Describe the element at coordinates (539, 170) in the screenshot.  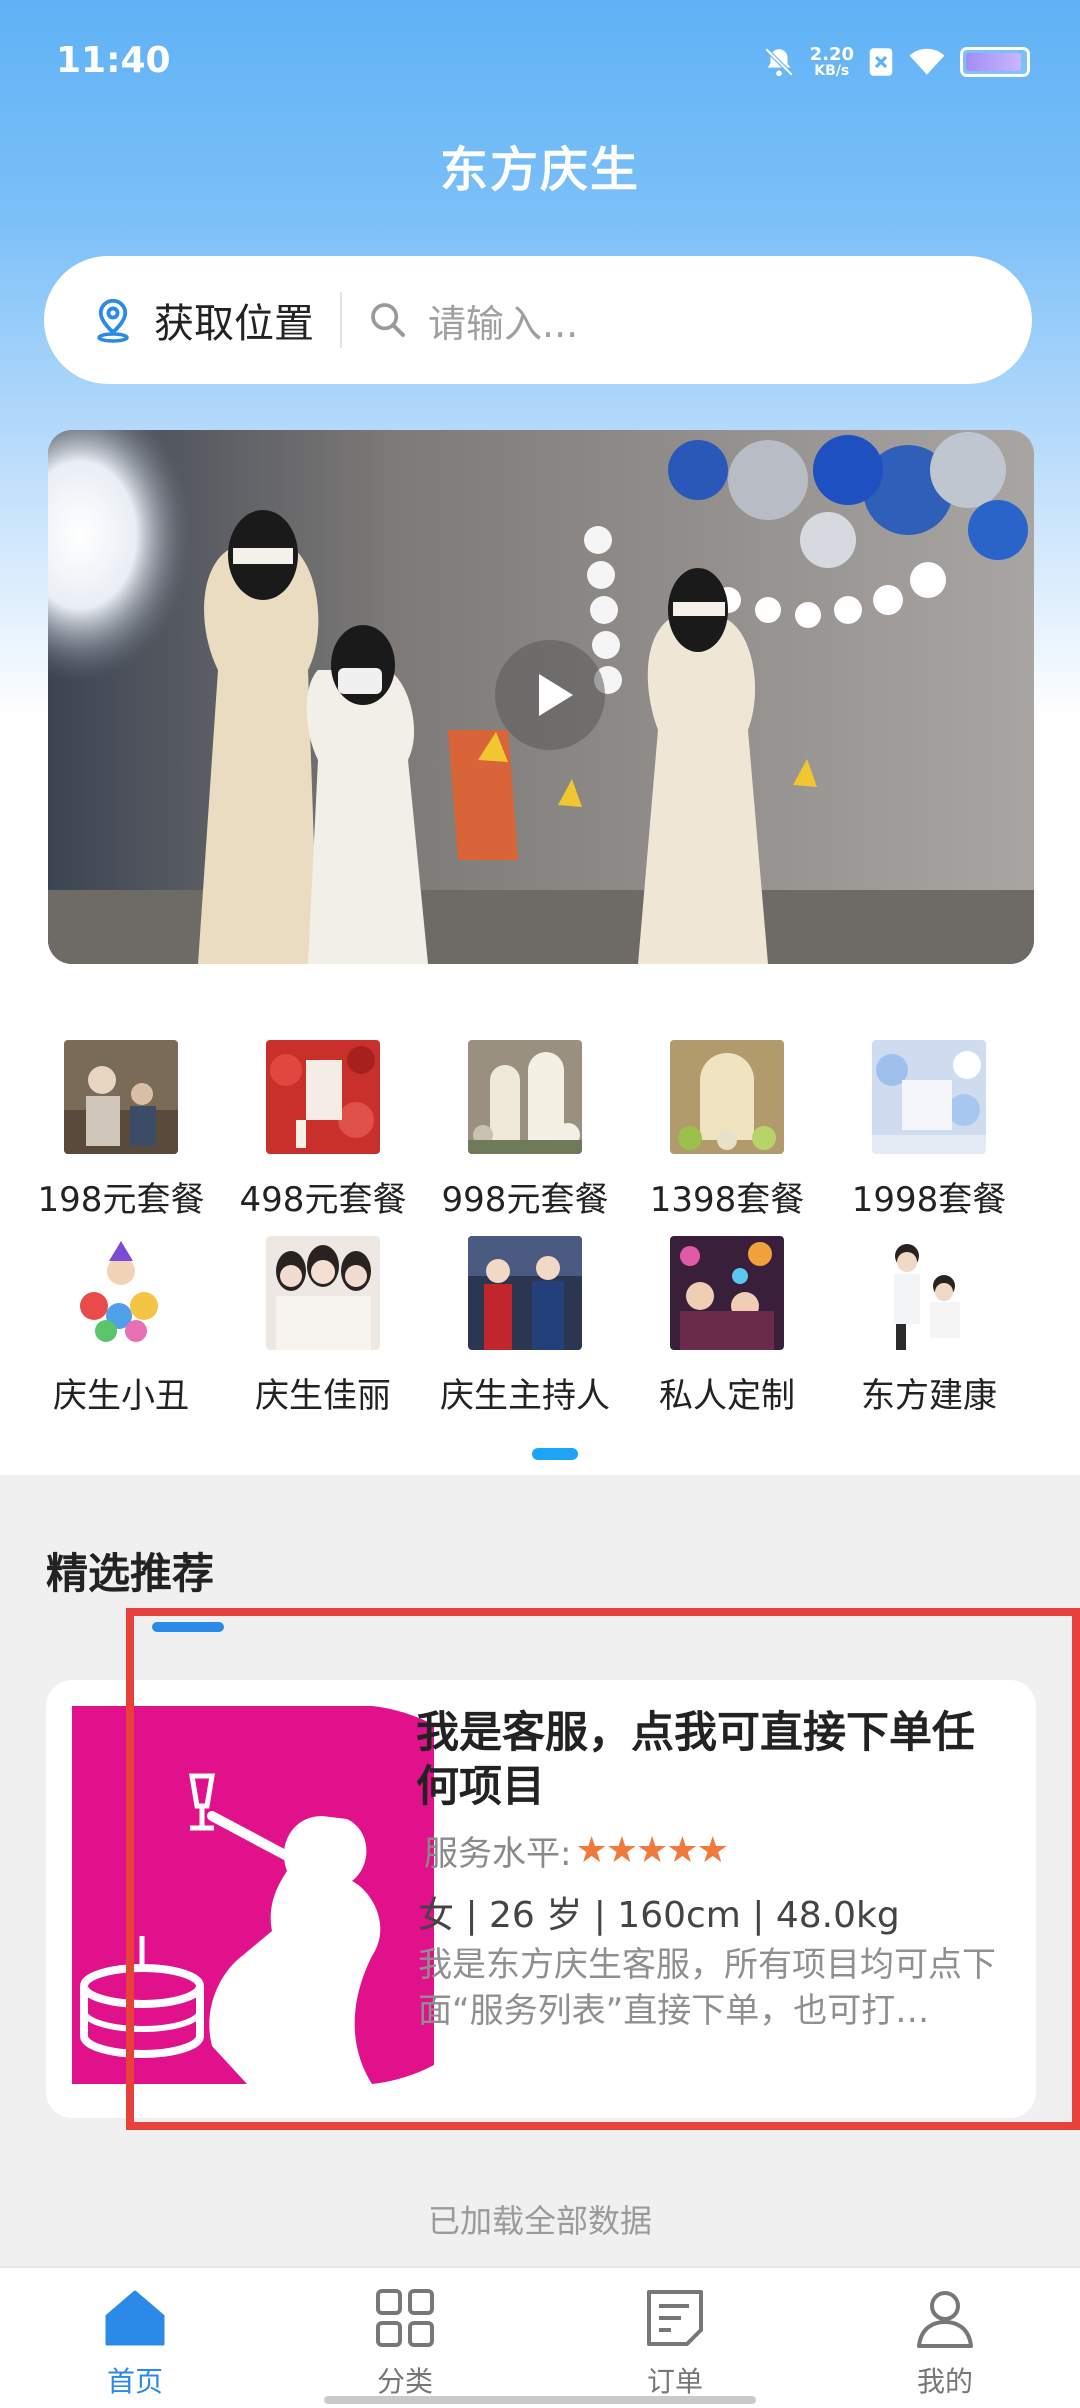
I see `app-title: 东方庆生` at that location.